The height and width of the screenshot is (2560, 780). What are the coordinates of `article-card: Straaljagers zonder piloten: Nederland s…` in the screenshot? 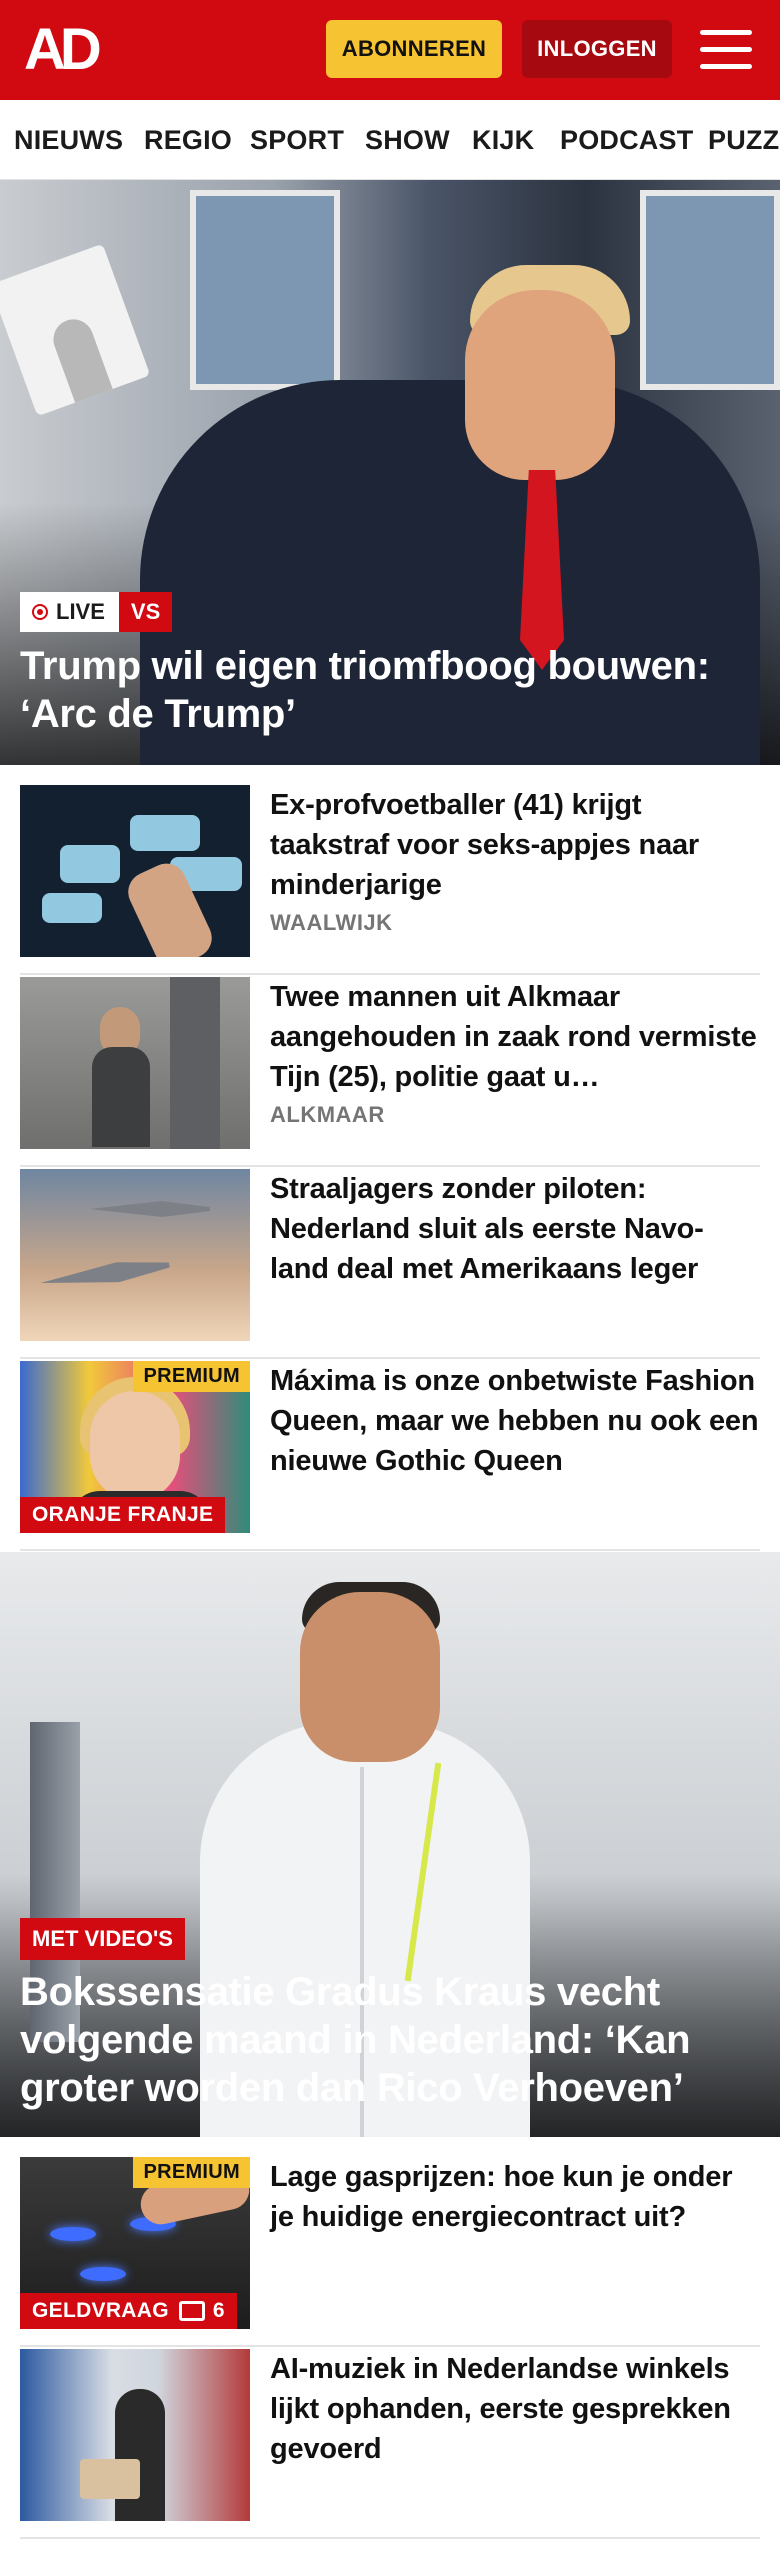 It's located at (390, 1264).